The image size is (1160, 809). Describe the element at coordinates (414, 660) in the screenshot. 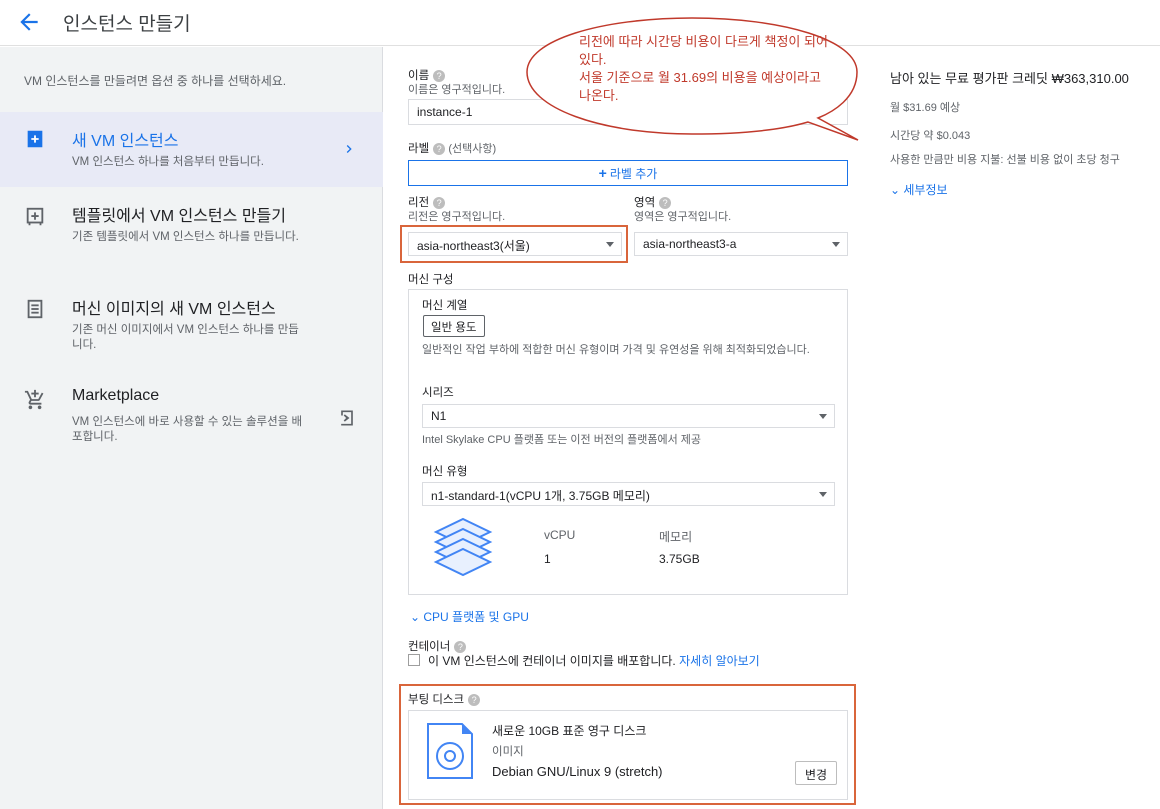

I see `container-checkbox` at that location.